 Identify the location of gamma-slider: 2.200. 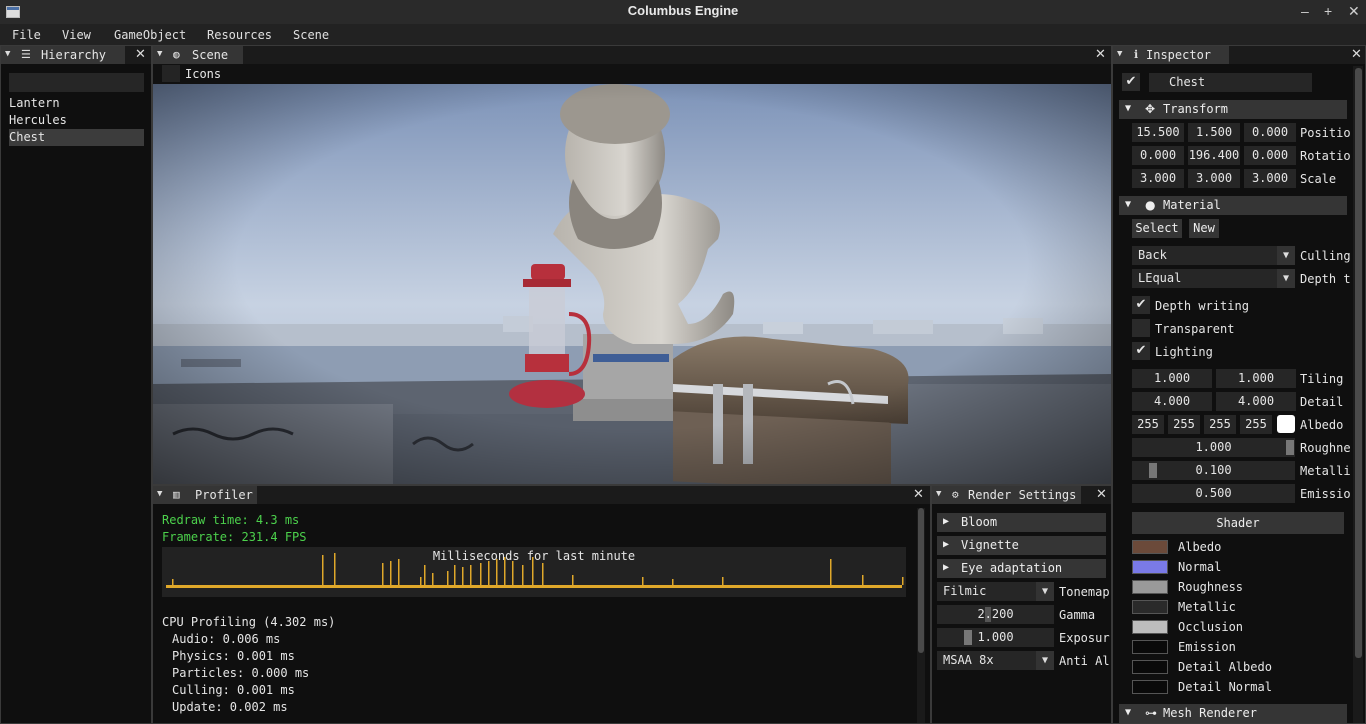
(995, 614).